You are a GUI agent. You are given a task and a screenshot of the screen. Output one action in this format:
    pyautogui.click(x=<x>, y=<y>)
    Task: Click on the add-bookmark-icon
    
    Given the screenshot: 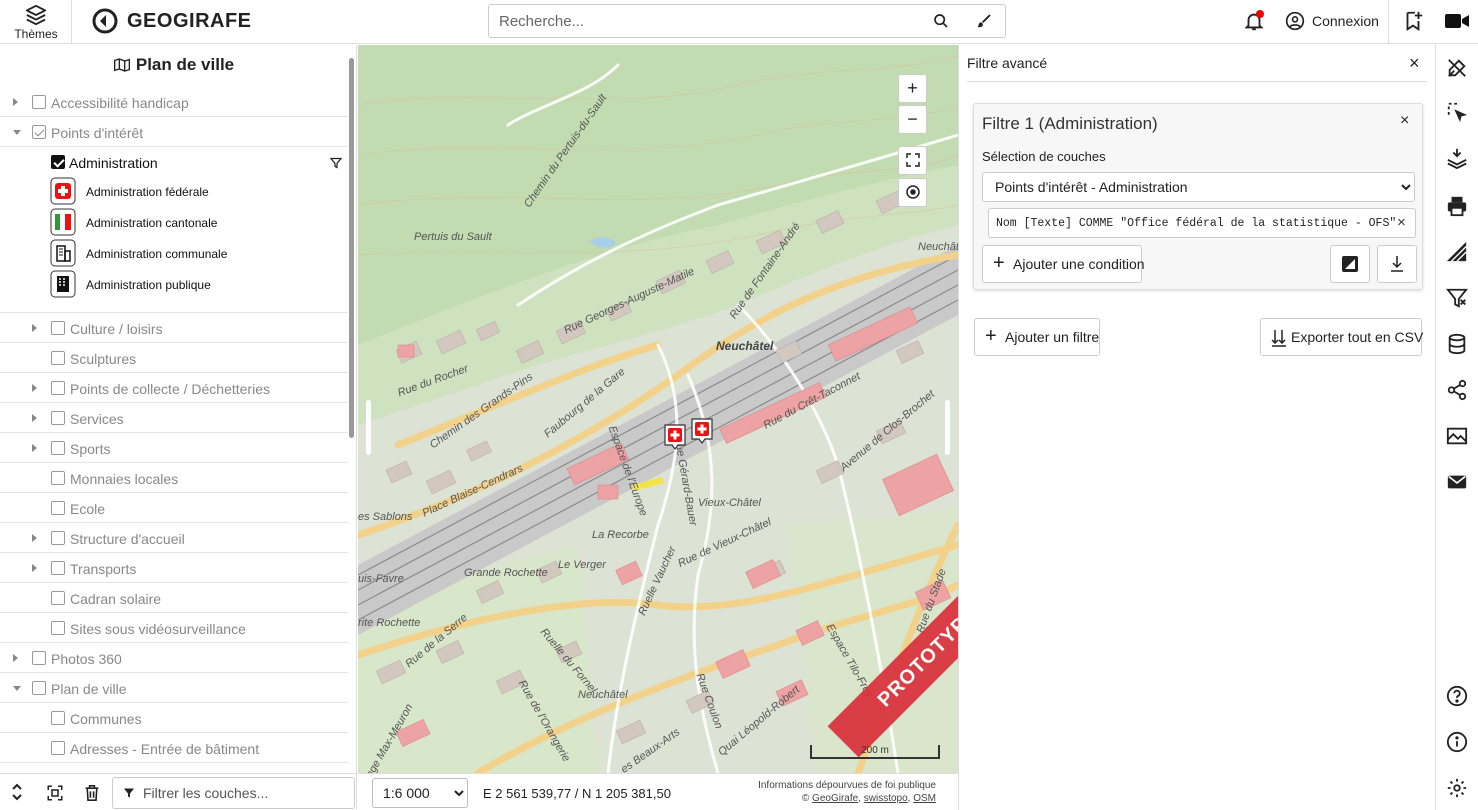 What is the action you would take?
    pyautogui.click(x=1413, y=21)
    